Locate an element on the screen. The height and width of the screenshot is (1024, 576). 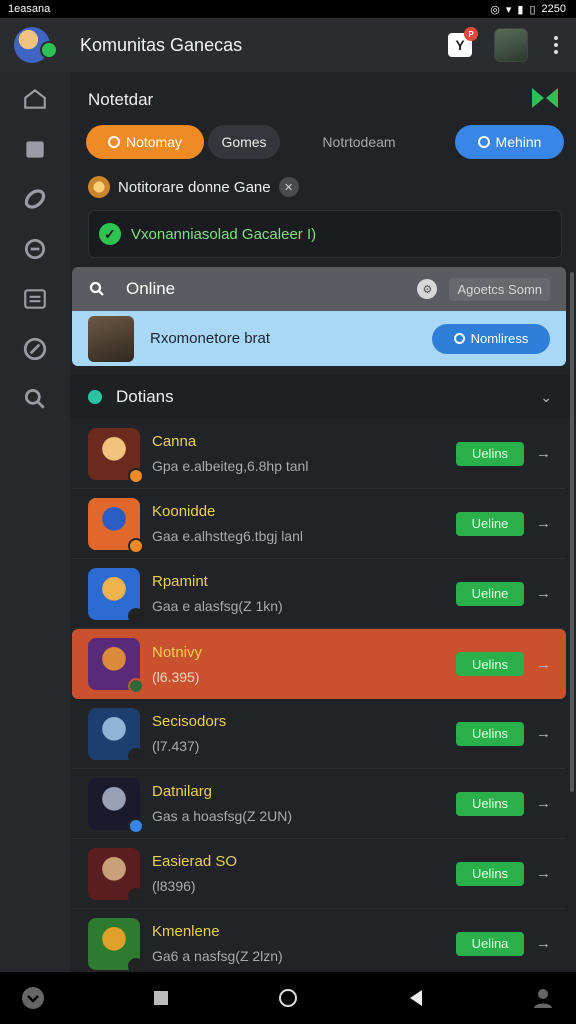
info-icon: ✕ is located at coordinates (288, 187).